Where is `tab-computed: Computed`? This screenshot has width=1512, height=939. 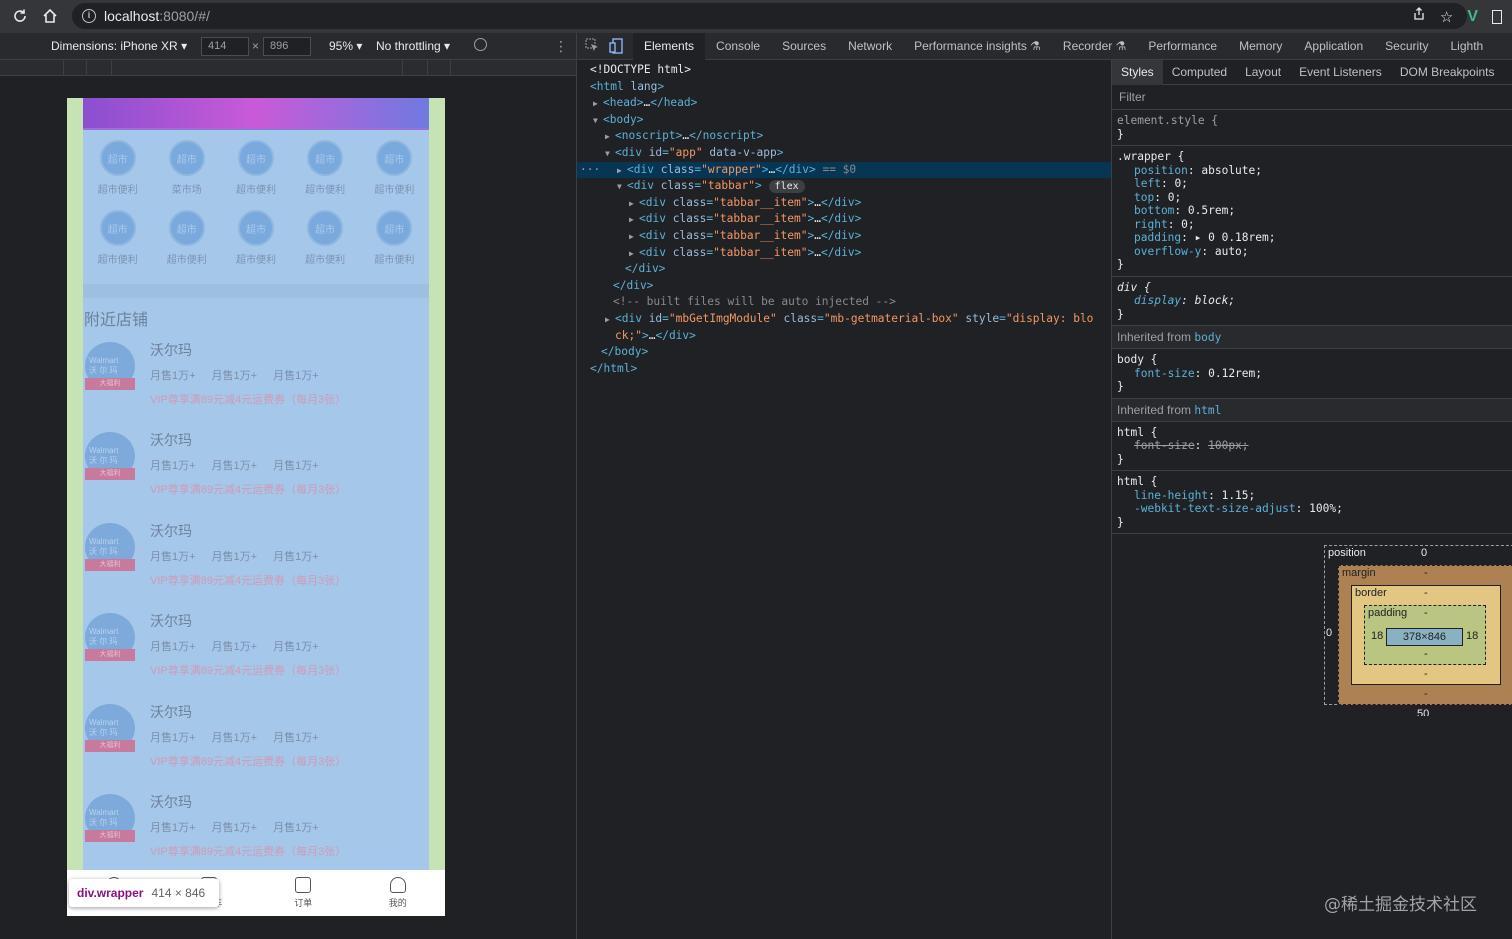 tab-computed: Computed is located at coordinates (1199, 72).